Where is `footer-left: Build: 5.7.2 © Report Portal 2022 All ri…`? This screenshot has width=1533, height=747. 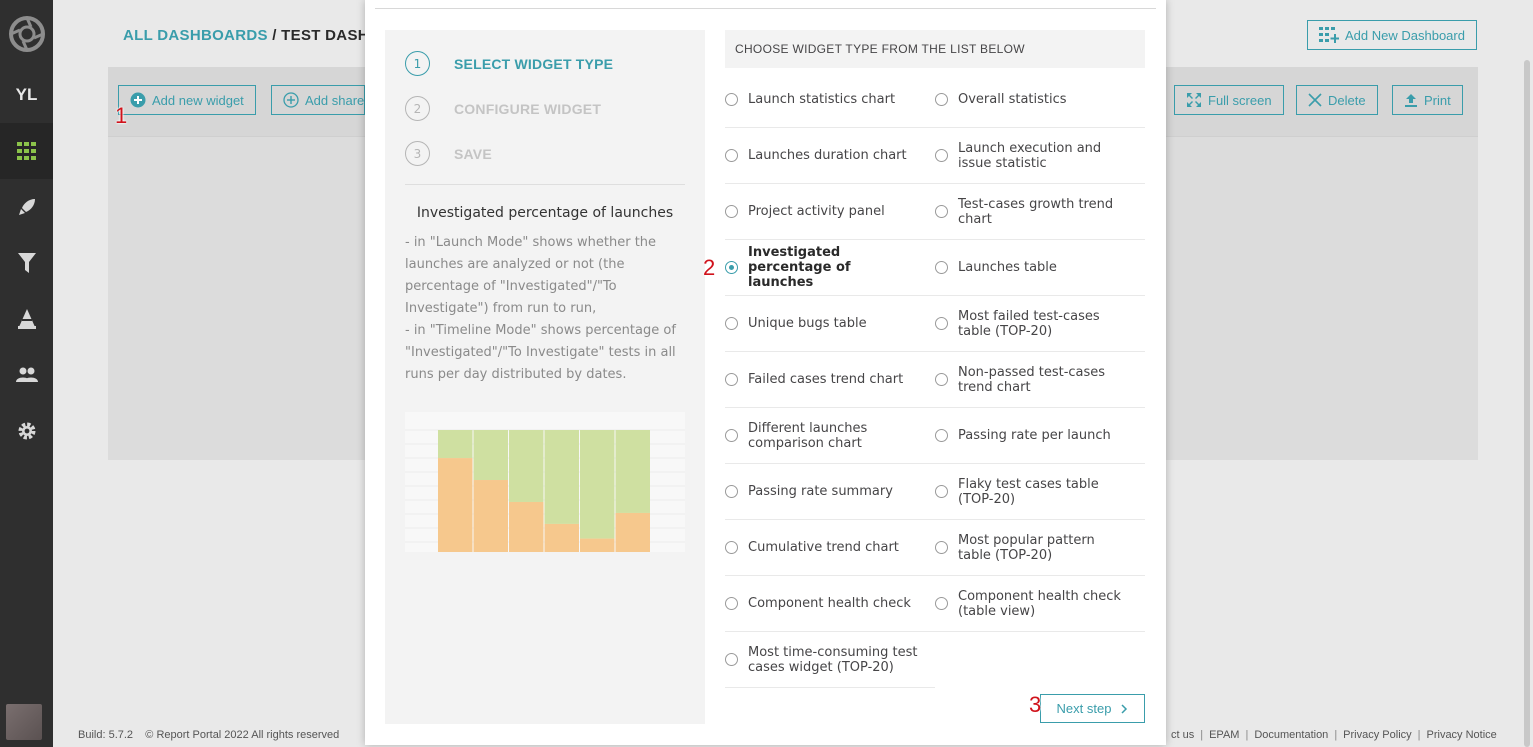 footer-left: Build: 5.7.2 © Report Portal 2022 All ri… is located at coordinates (208, 735).